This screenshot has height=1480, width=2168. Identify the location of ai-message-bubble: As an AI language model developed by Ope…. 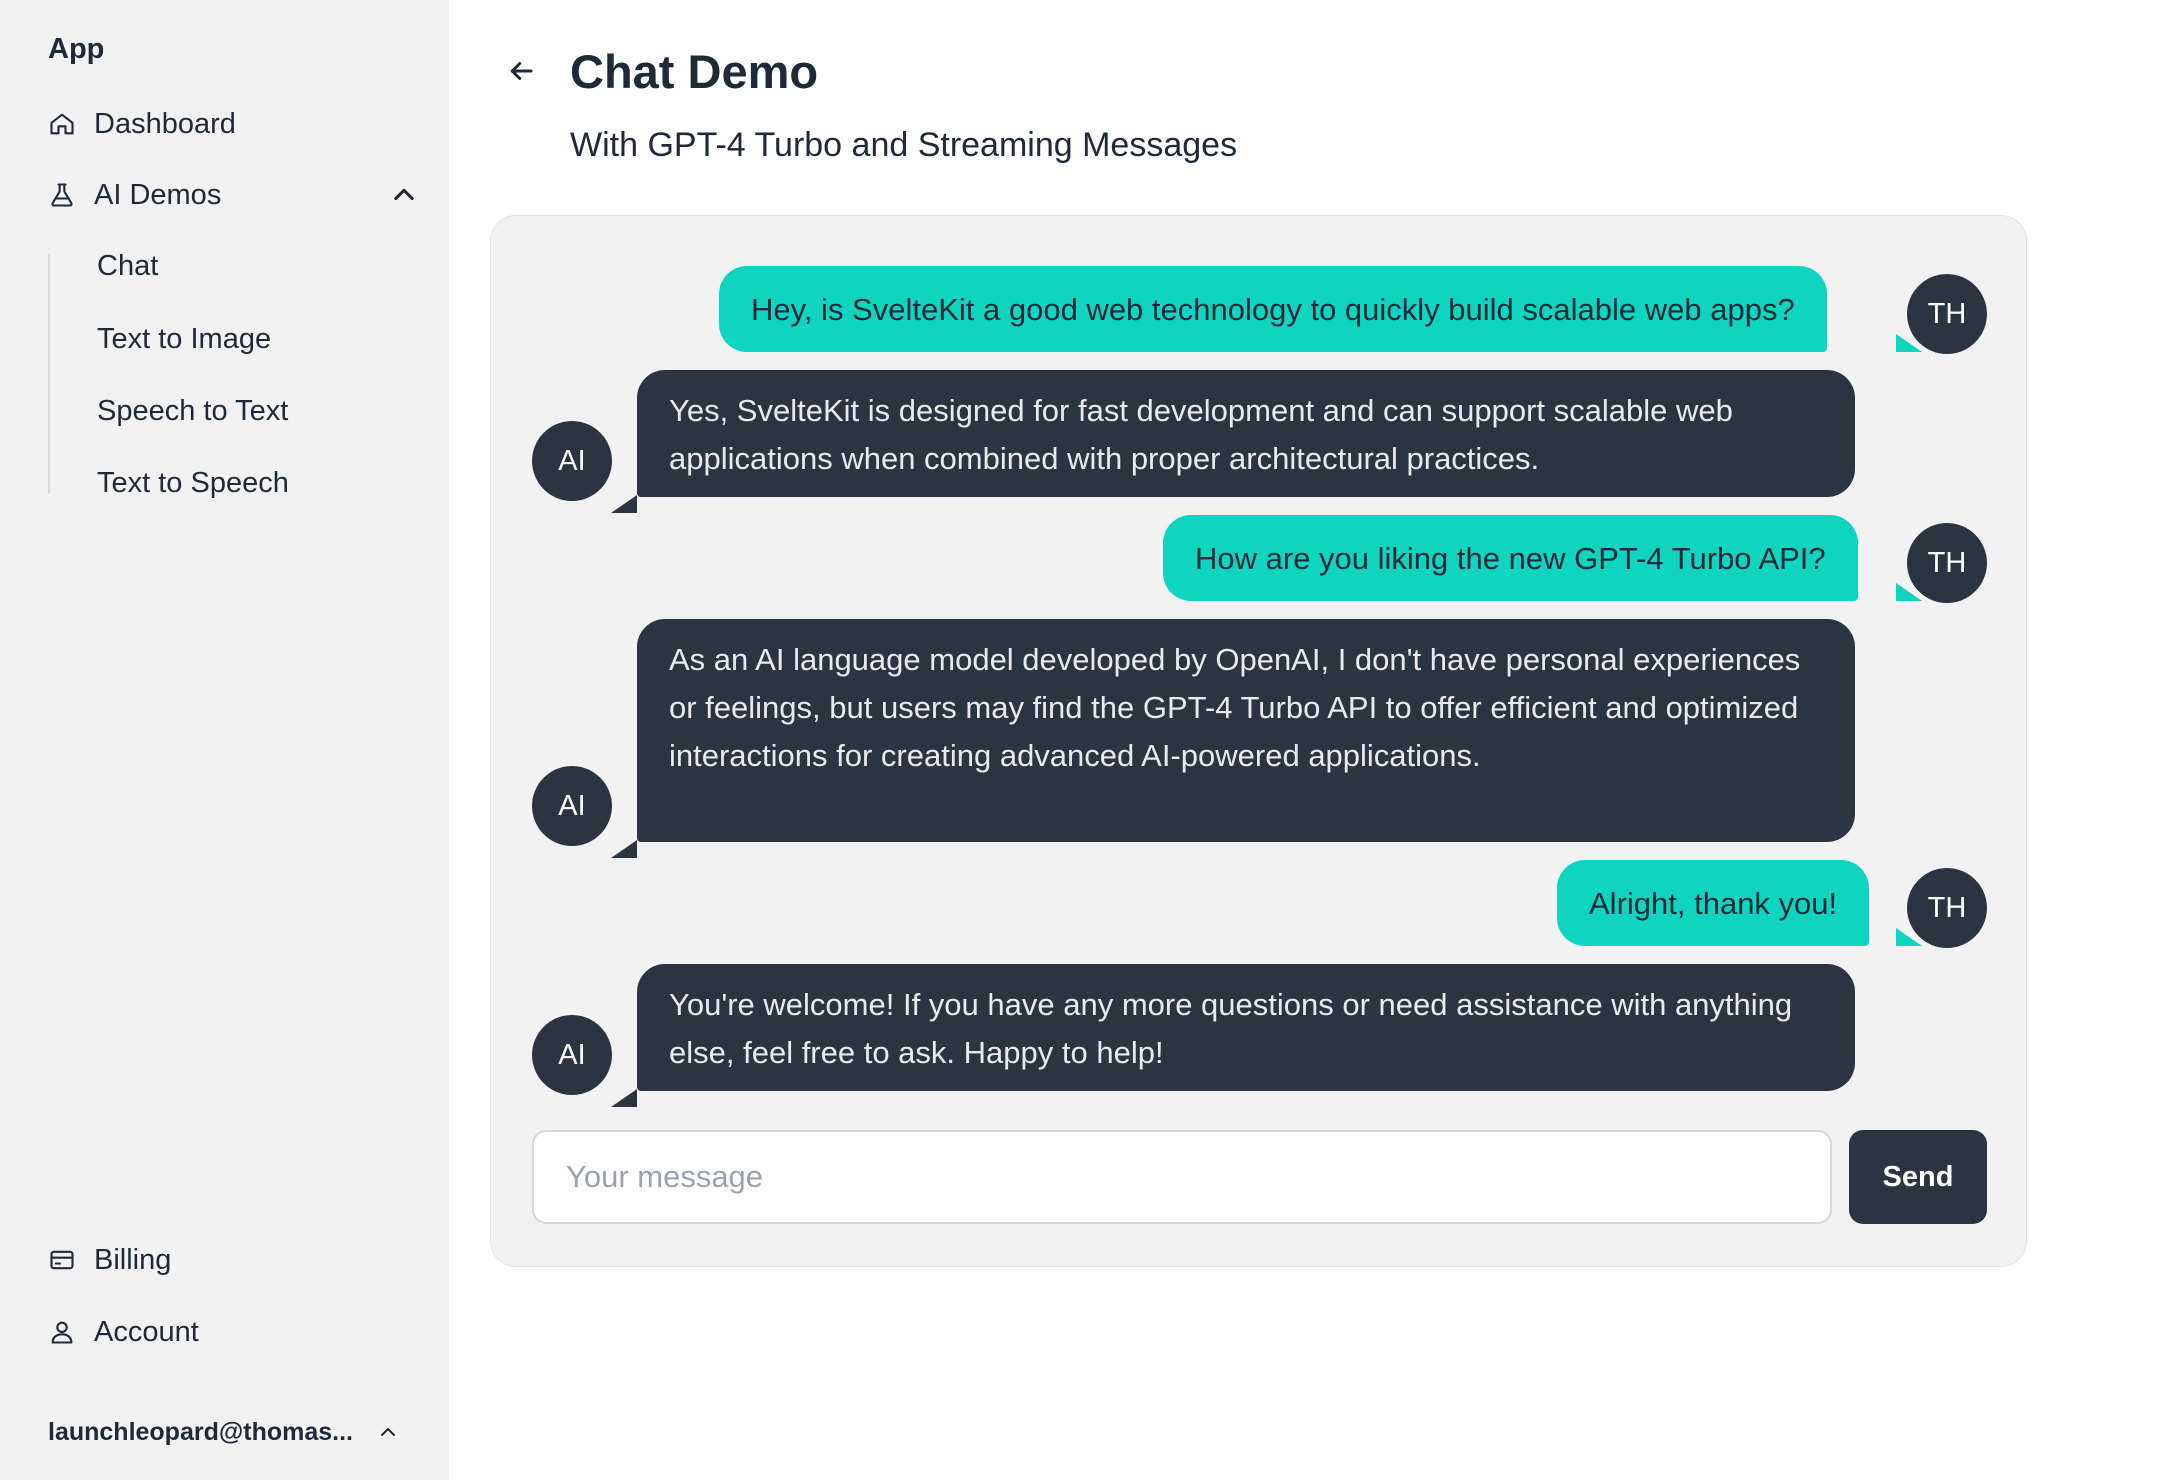
(1246, 730).